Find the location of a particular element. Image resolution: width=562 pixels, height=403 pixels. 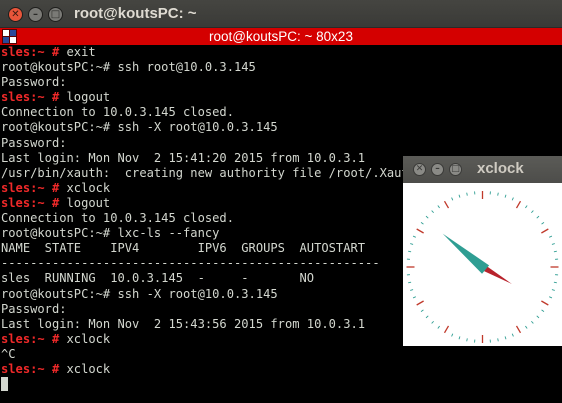

xclock-window: ✕ – □ xclock is located at coordinates (482, 251).